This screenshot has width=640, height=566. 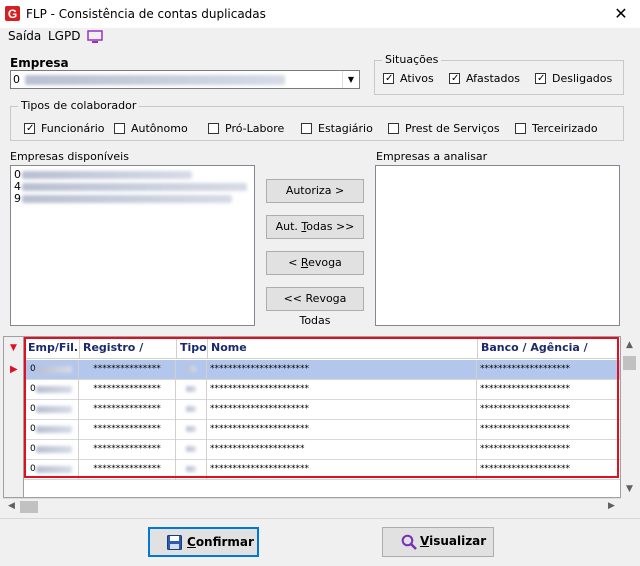 I want to click on visualizar-button: Visualizar, so click(x=438, y=542).